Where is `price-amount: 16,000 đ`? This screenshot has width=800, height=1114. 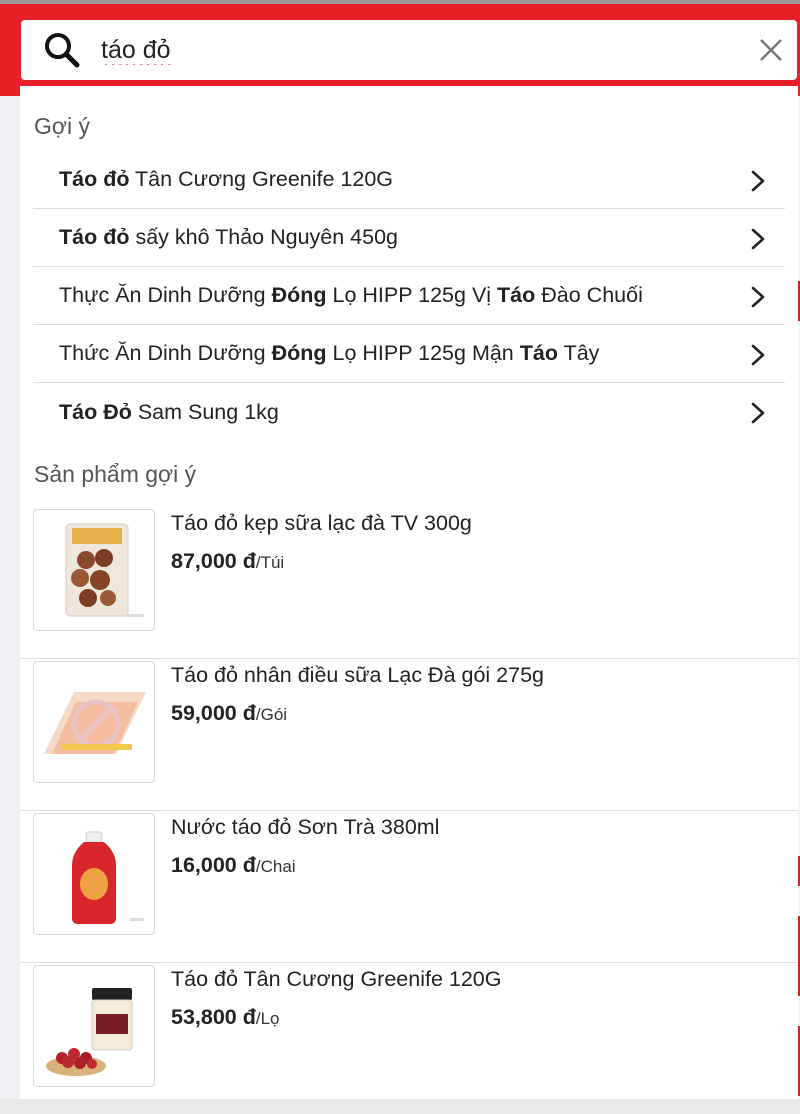
price-amount: 16,000 đ is located at coordinates (213, 865).